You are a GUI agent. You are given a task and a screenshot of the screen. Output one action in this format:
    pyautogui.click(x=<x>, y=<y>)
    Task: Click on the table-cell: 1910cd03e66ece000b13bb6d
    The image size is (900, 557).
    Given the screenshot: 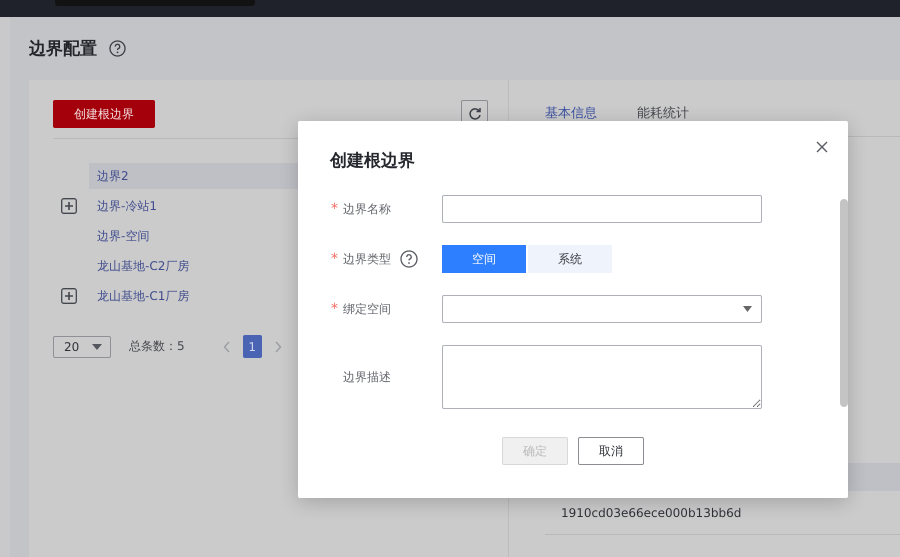 What is the action you would take?
    pyautogui.click(x=651, y=513)
    